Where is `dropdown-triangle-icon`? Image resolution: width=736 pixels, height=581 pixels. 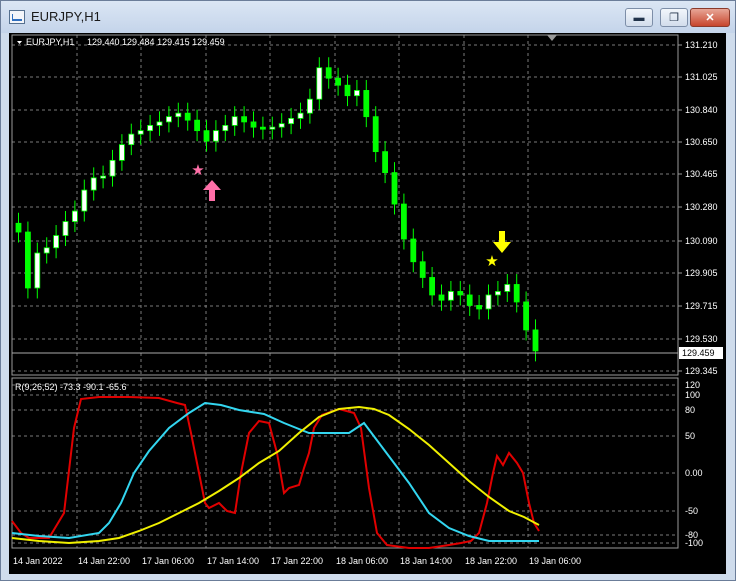 dropdown-triangle-icon is located at coordinates (19, 42).